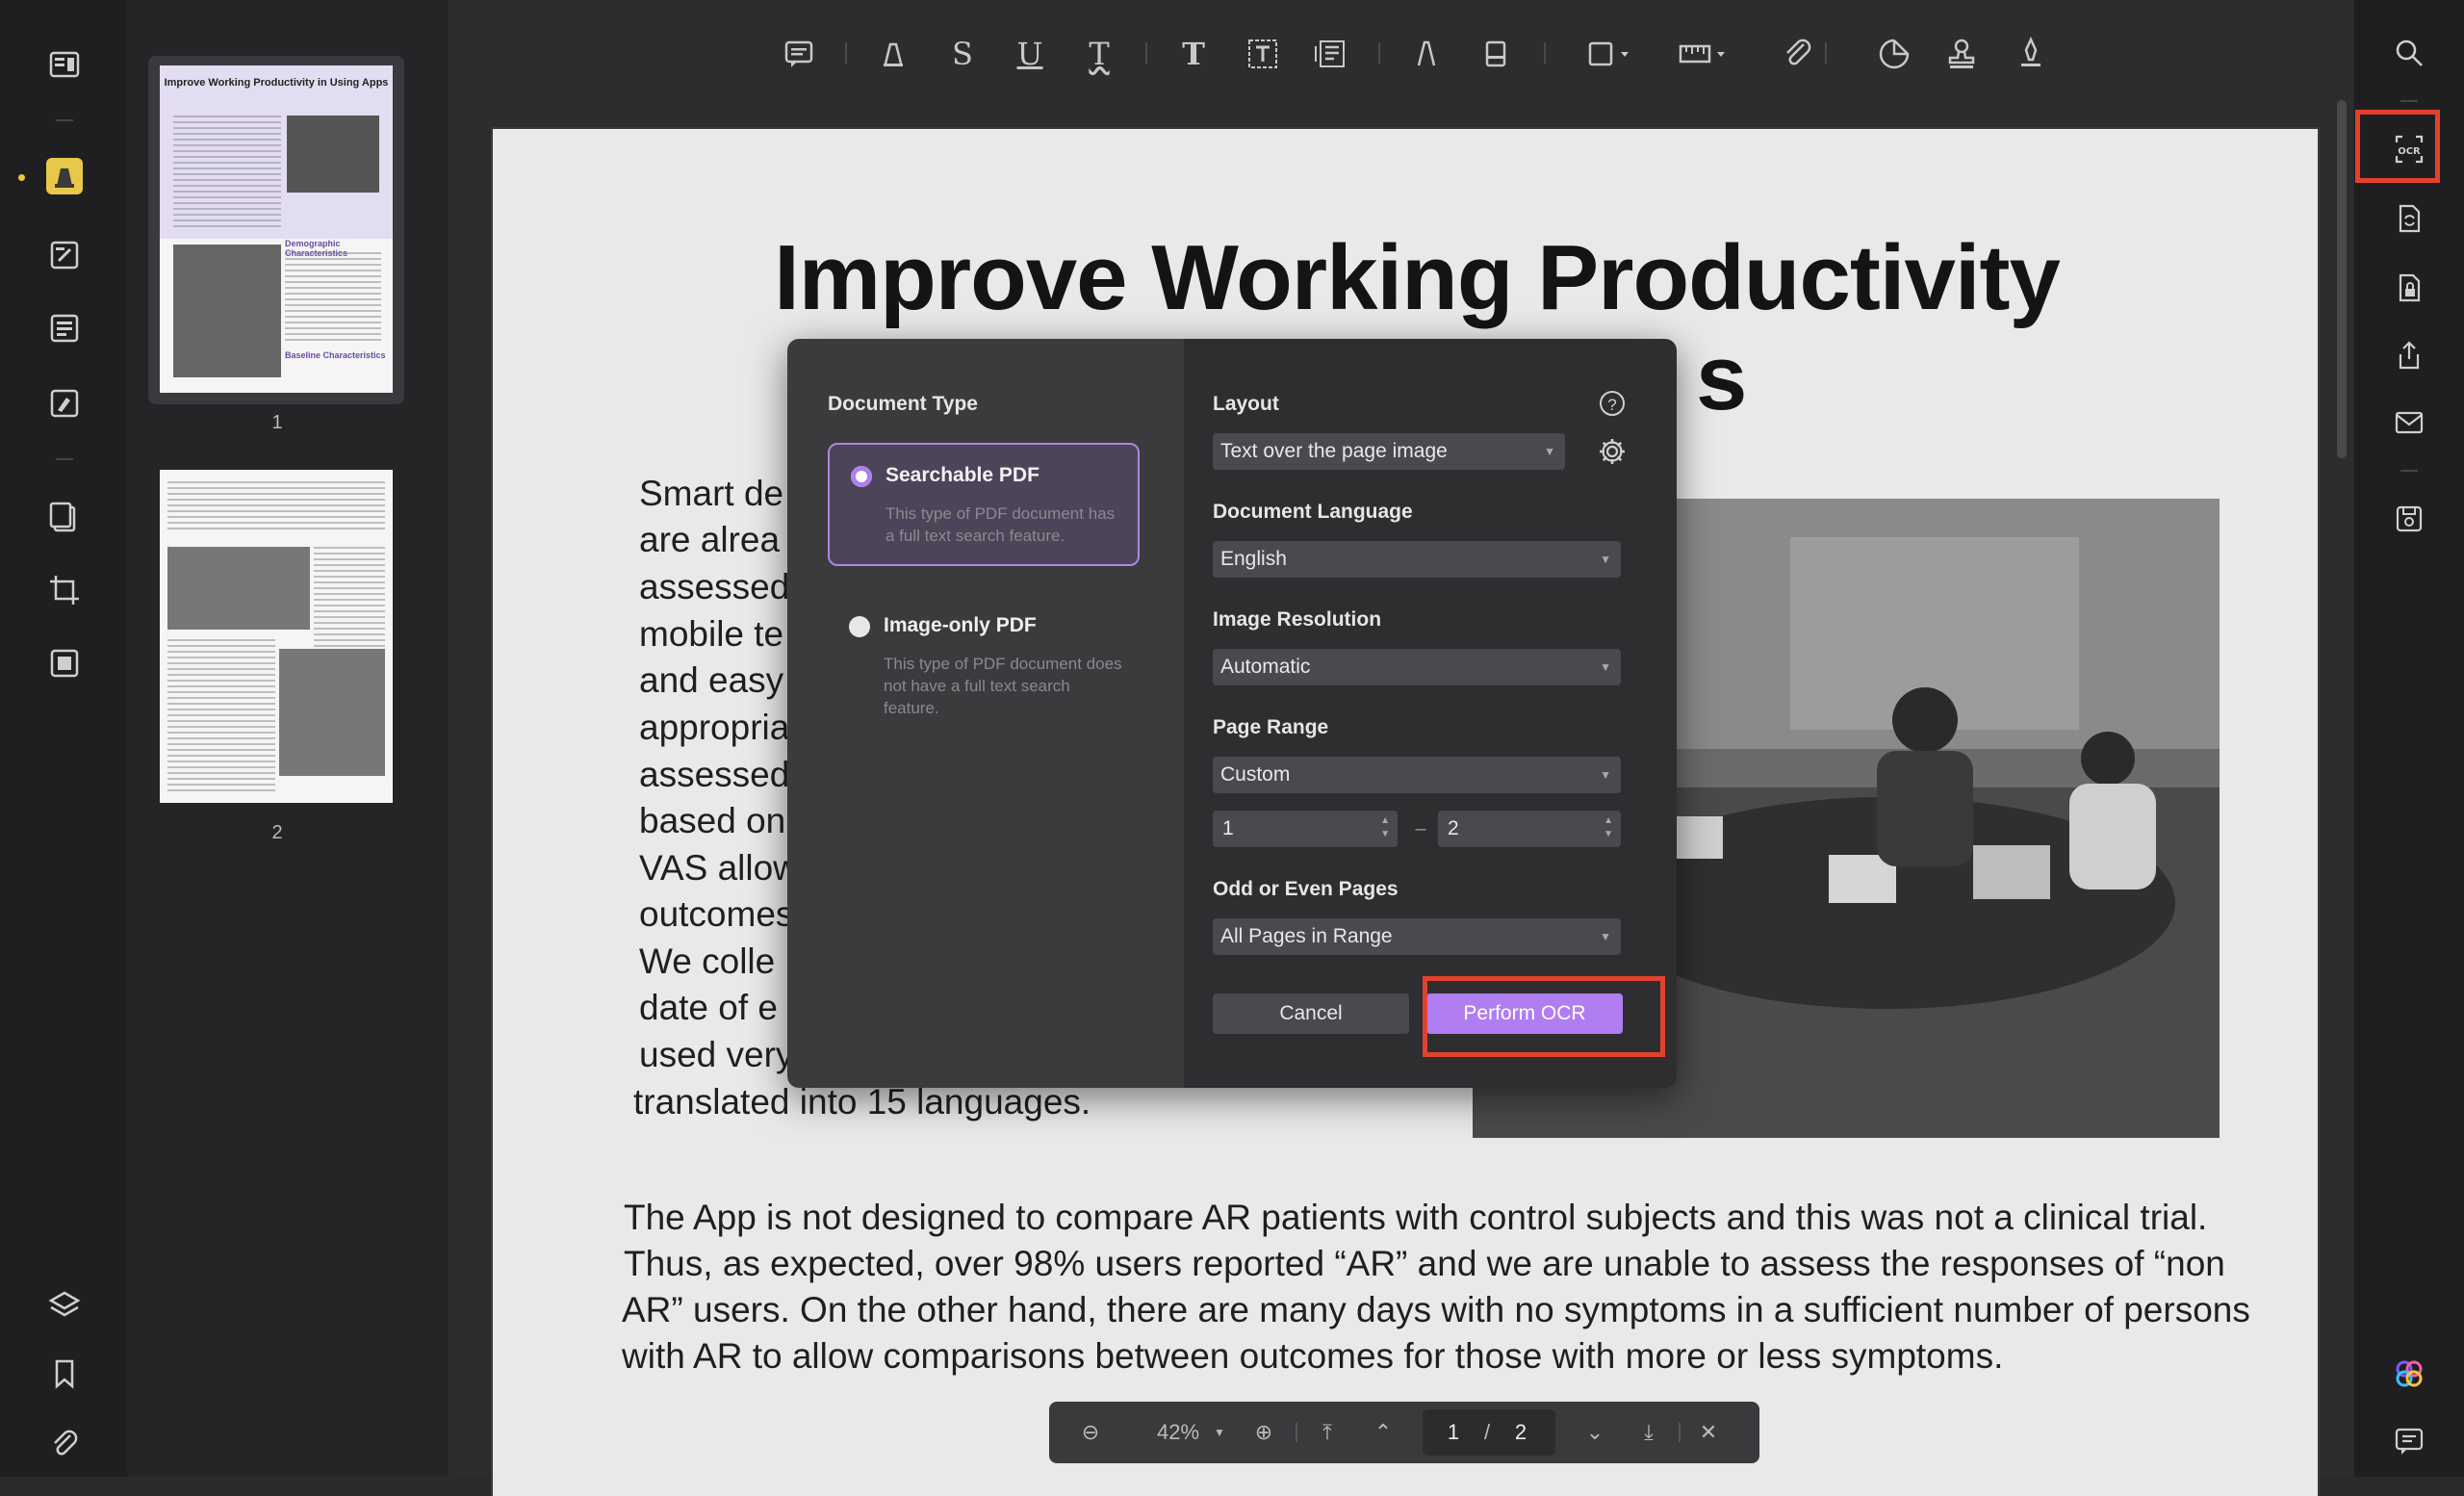 The height and width of the screenshot is (1496, 2464). What do you see at coordinates (716, 1054) in the screenshot?
I see `body-line: used very` at bounding box center [716, 1054].